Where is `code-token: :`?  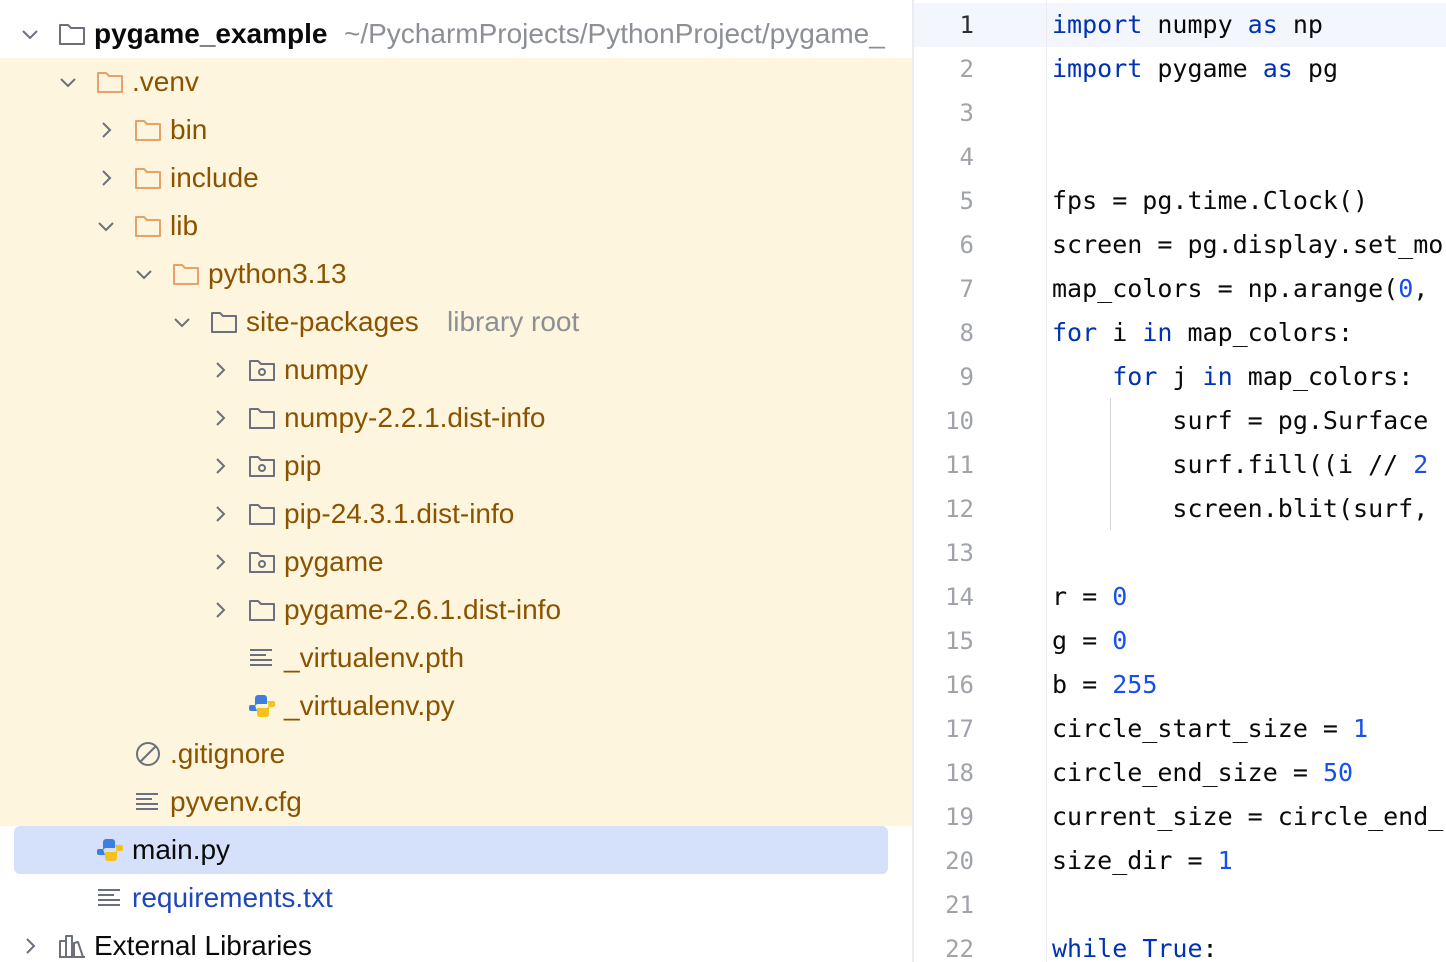
code-token: : is located at coordinates (1210, 948).